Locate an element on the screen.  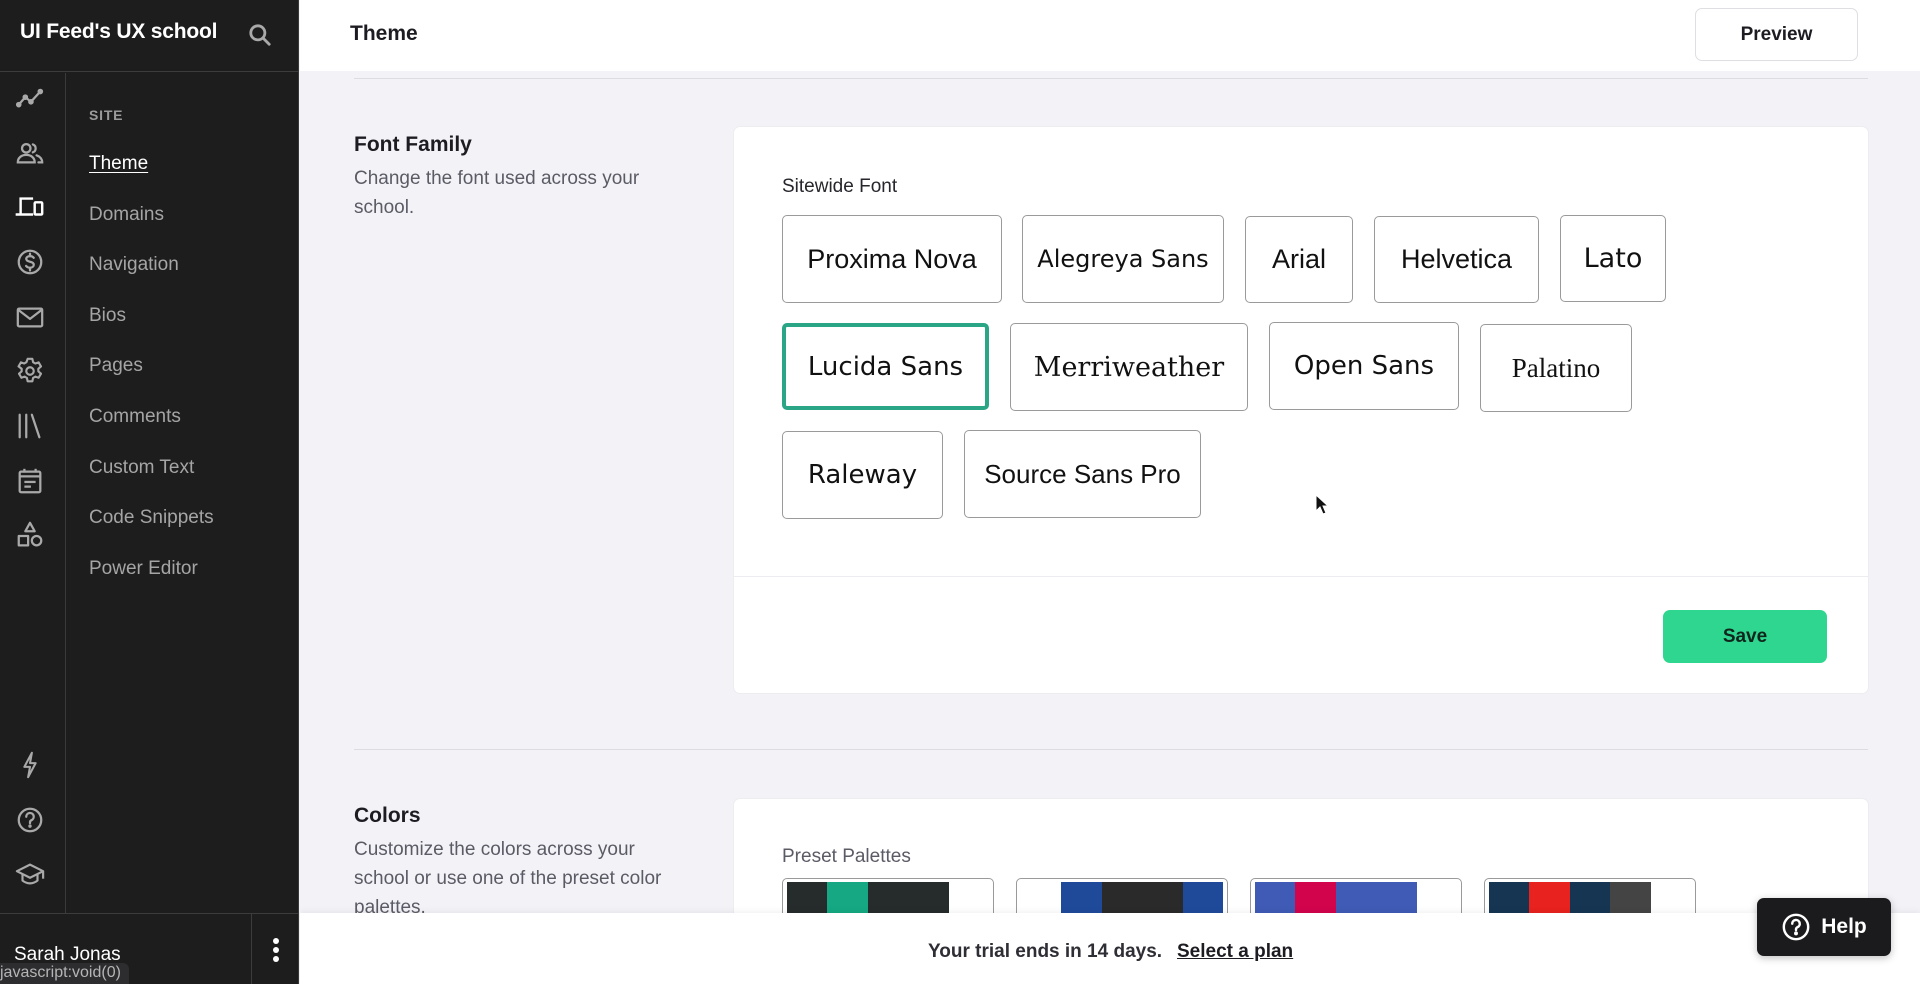
rail-item-analytics is located at coordinates (30, 99).